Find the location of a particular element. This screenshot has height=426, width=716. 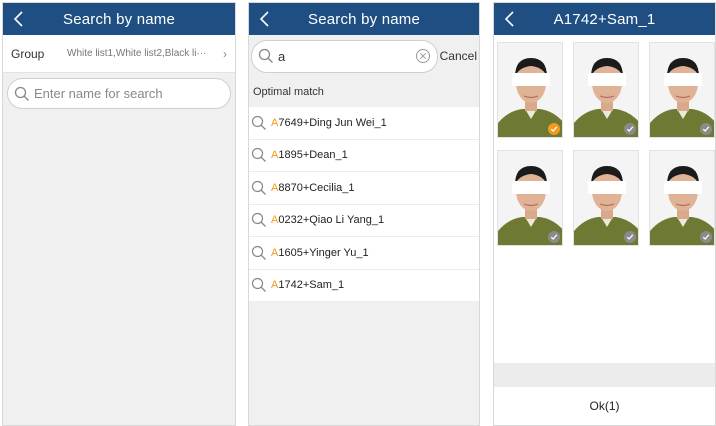

list-item: A1605+Yinger Yu_1 is located at coordinates (364, 253).